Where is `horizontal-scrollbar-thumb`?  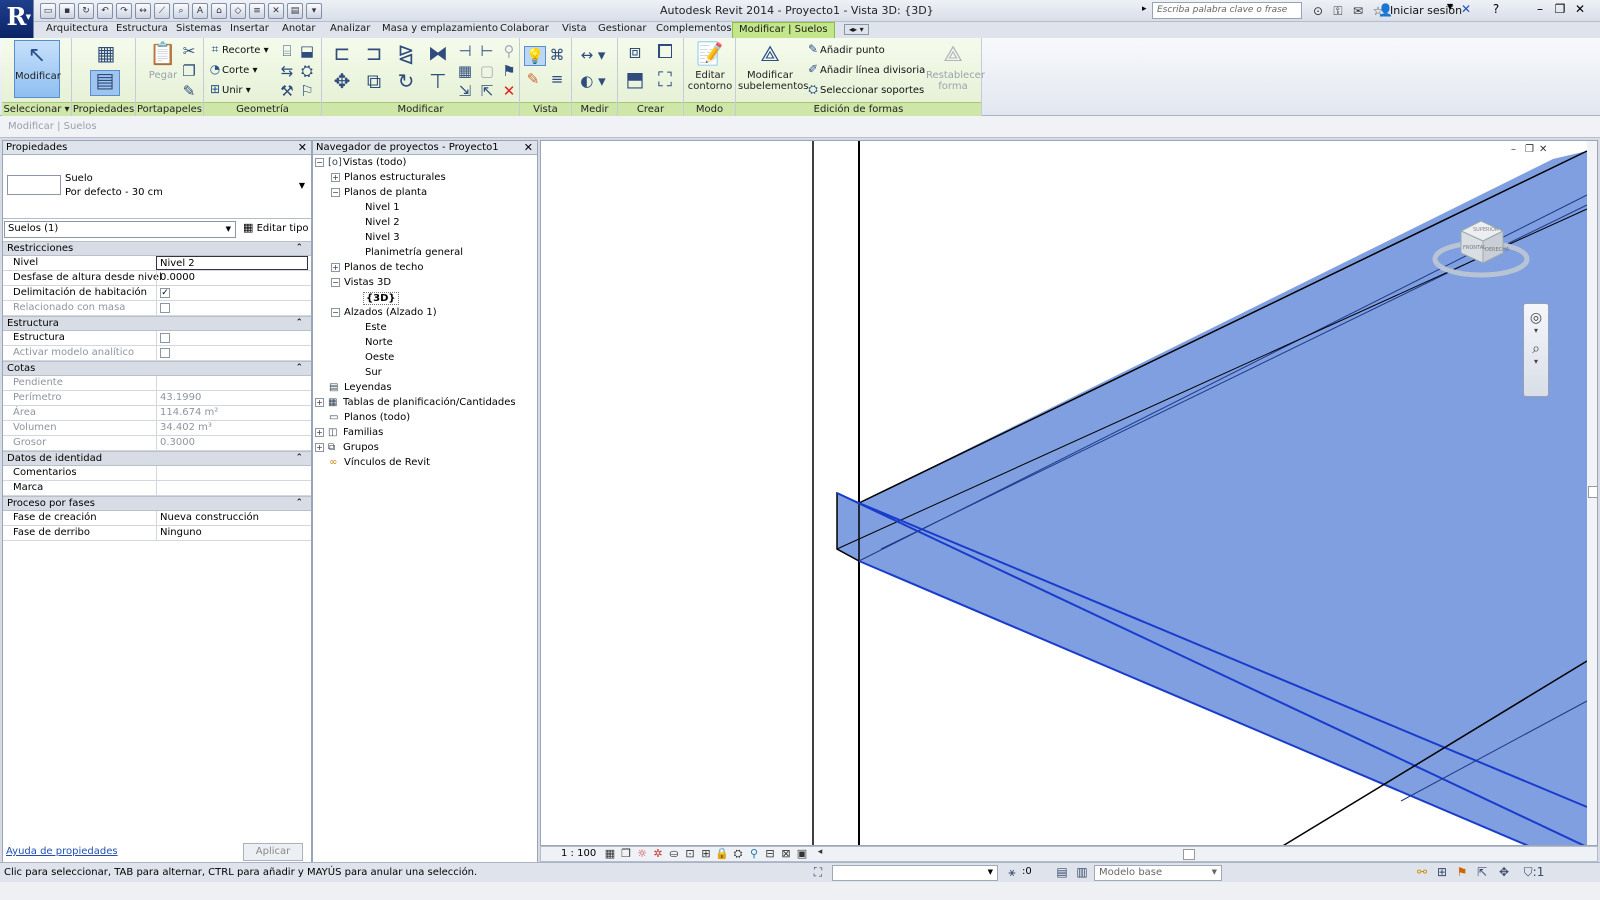 horizontal-scrollbar-thumb is located at coordinates (1189, 854).